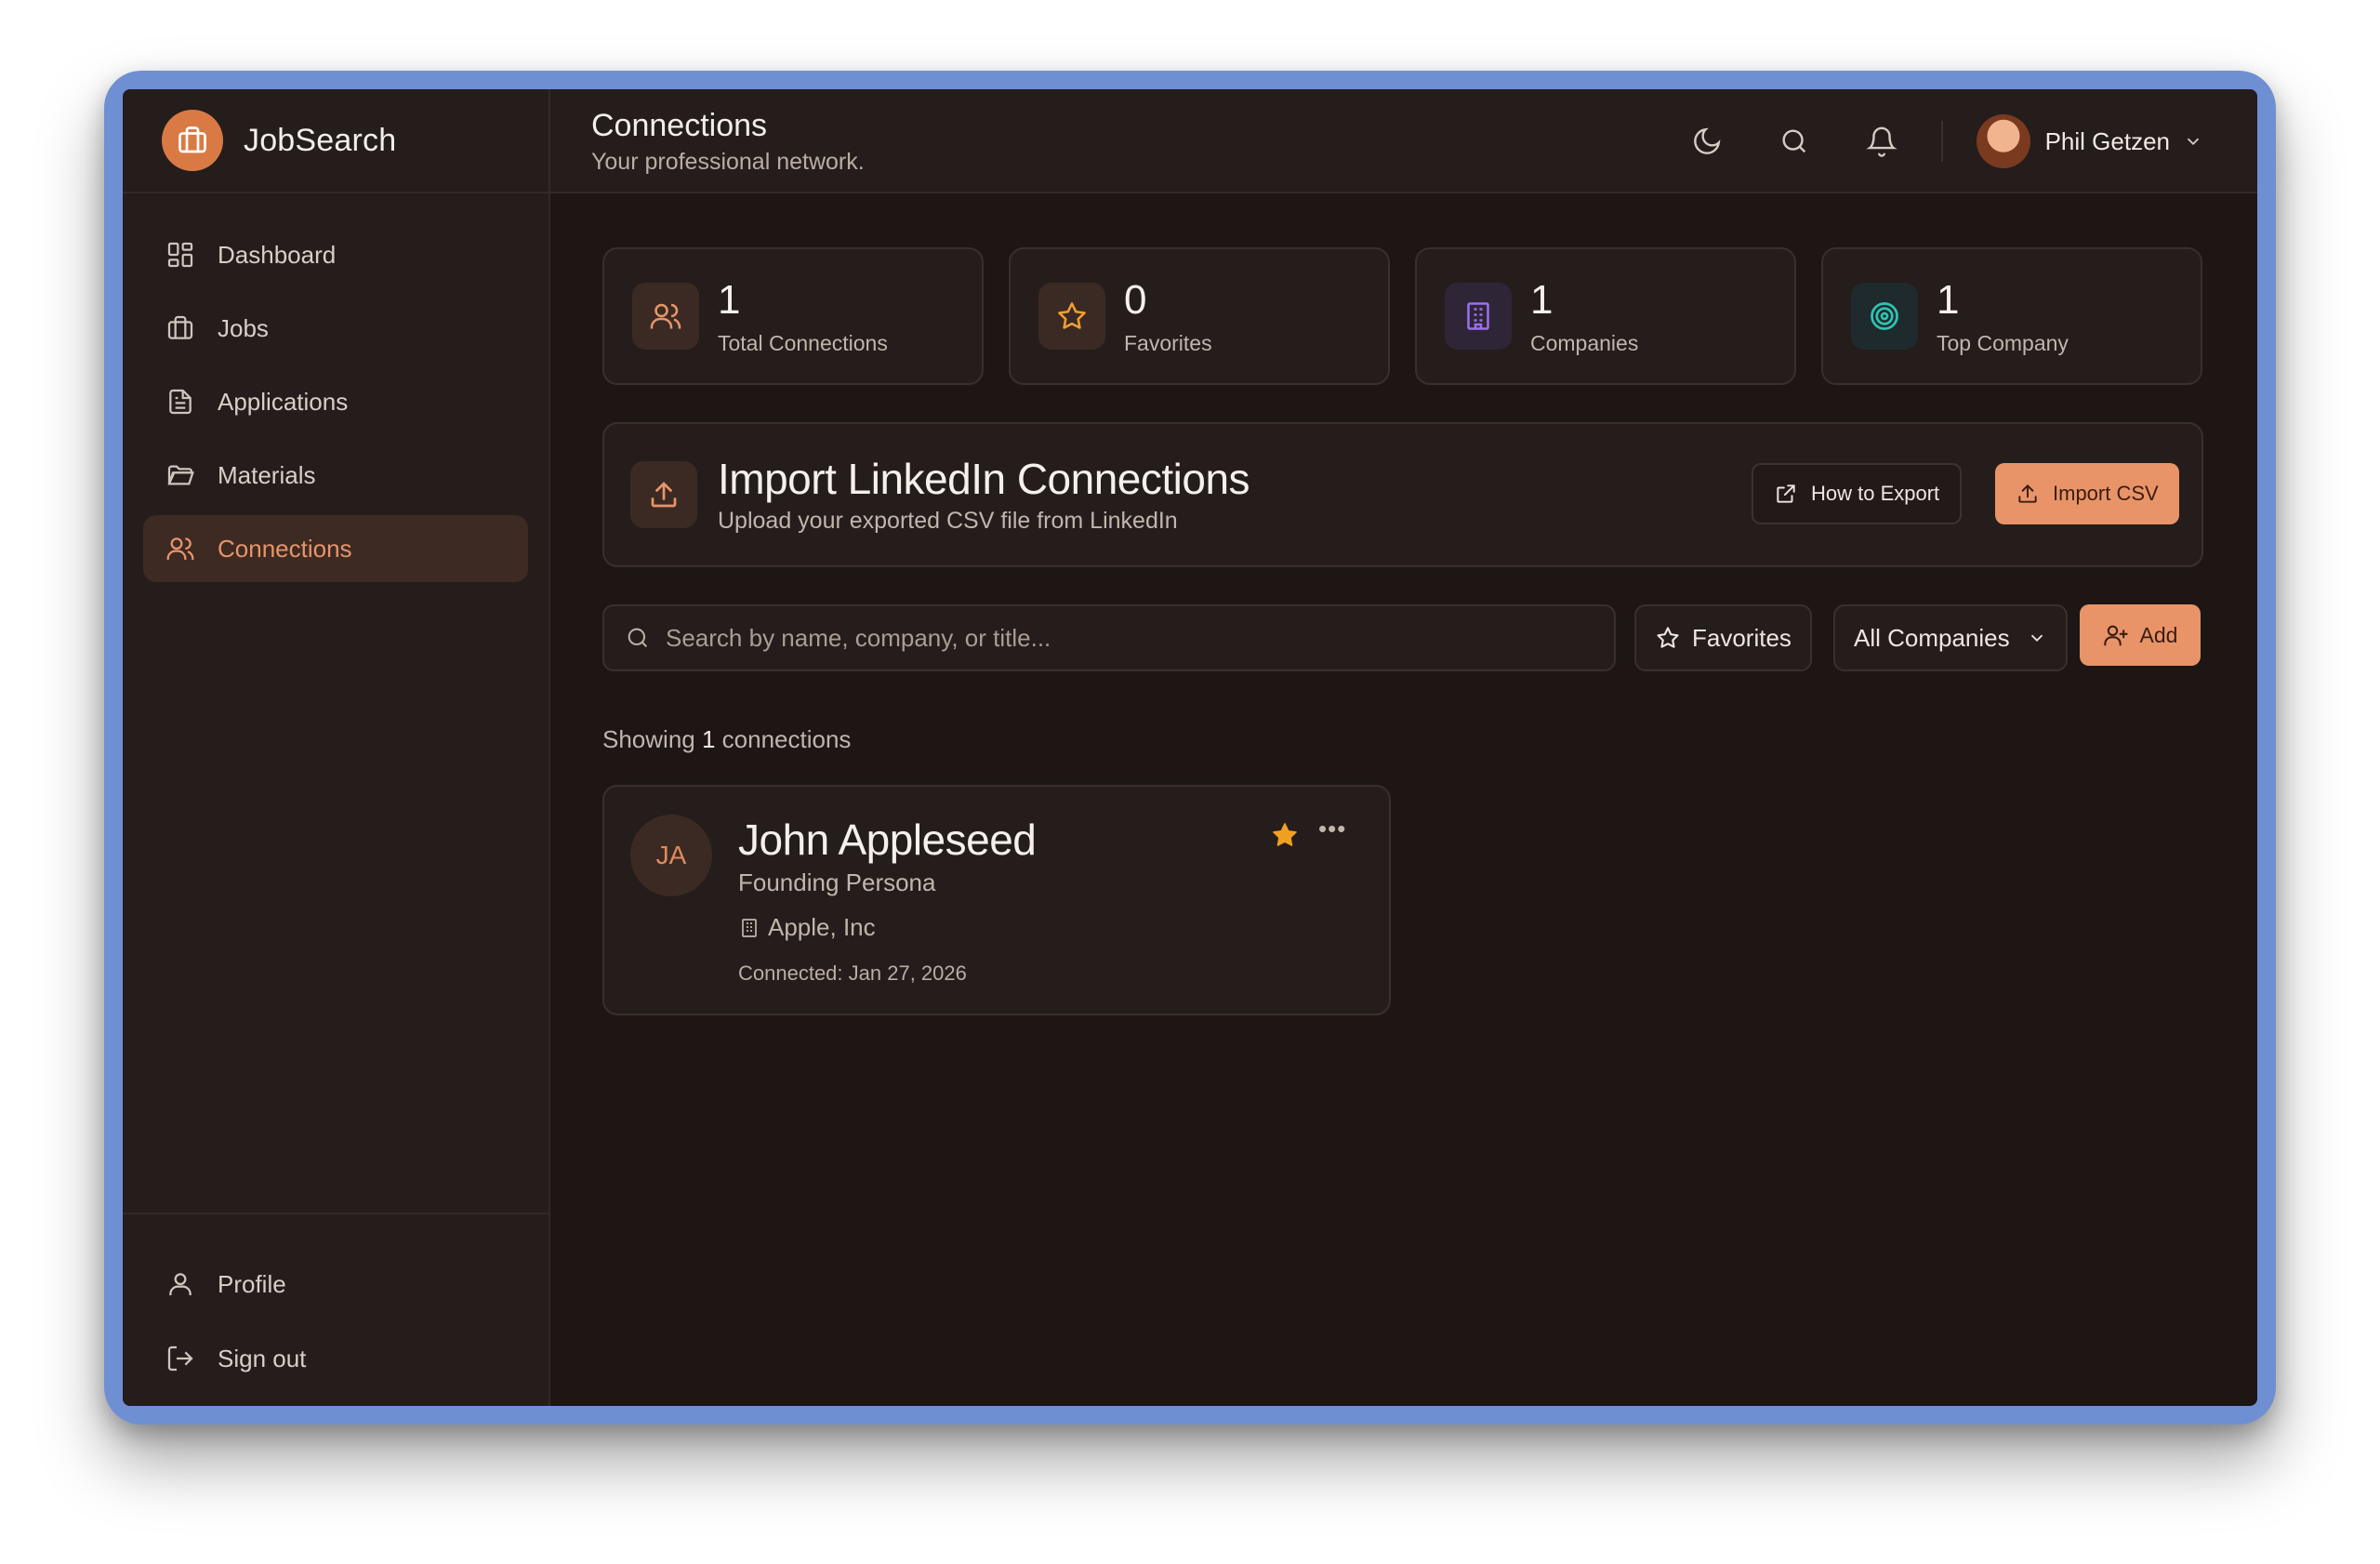 The height and width of the screenshot is (1564, 2380). I want to click on header-divider, so click(1941, 141).